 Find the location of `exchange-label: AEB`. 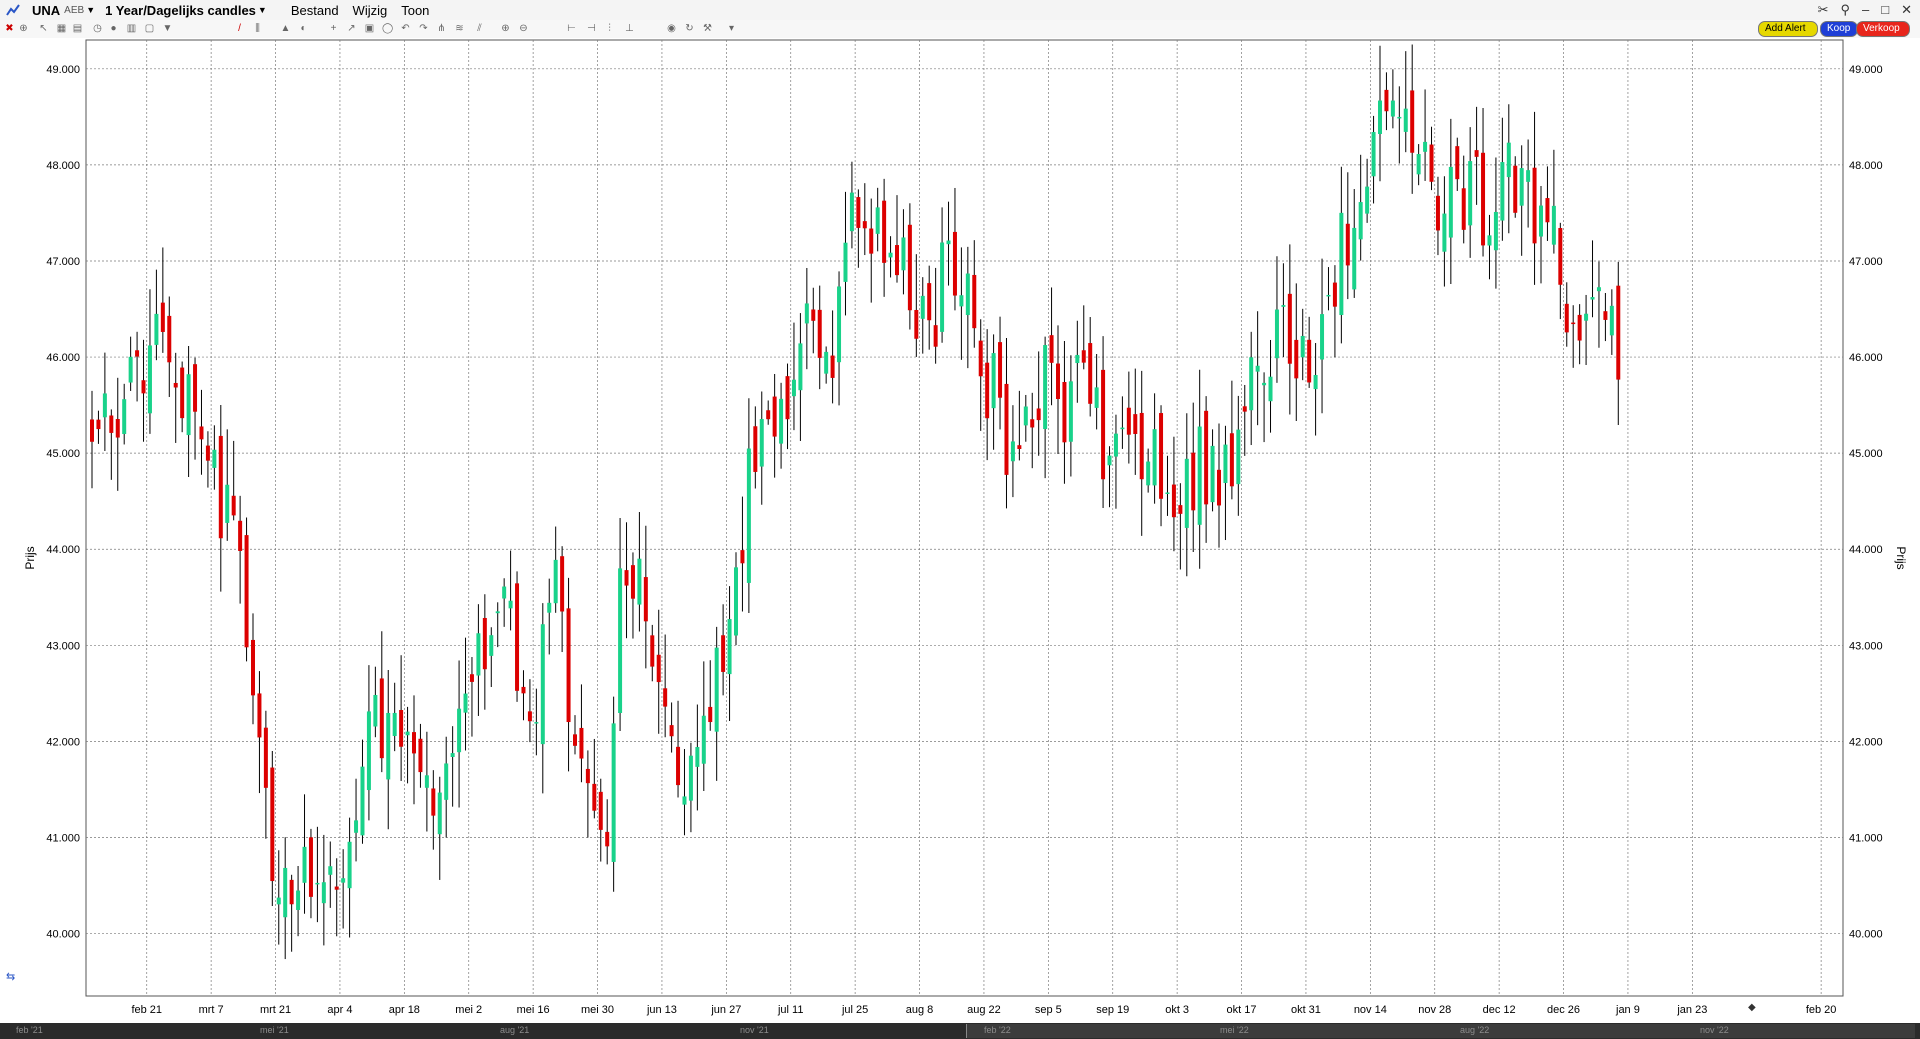

exchange-label: AEB is located at coordinates (74, 10).